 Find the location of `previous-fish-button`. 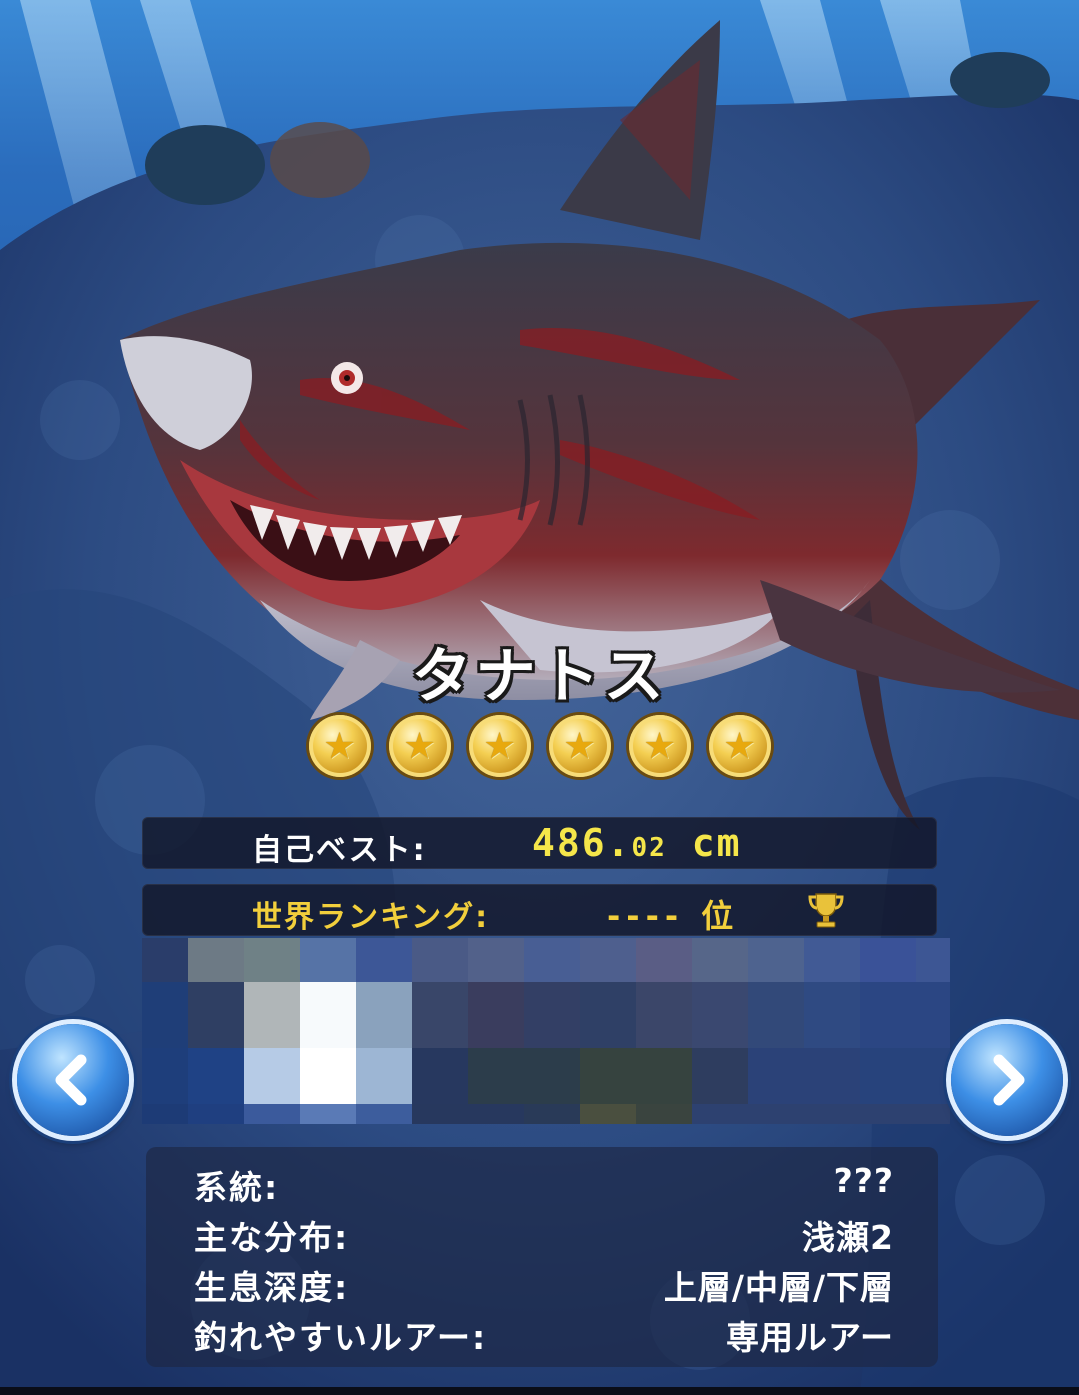

previous-fish-button is located at coordinates (73, 1080).